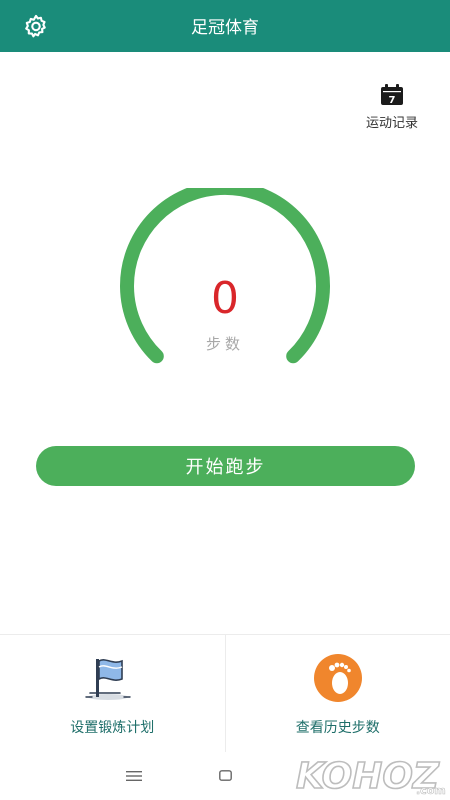  Describe the element at coordinates (108, 679) in the screenshot. I see `flag-icon` at that location.